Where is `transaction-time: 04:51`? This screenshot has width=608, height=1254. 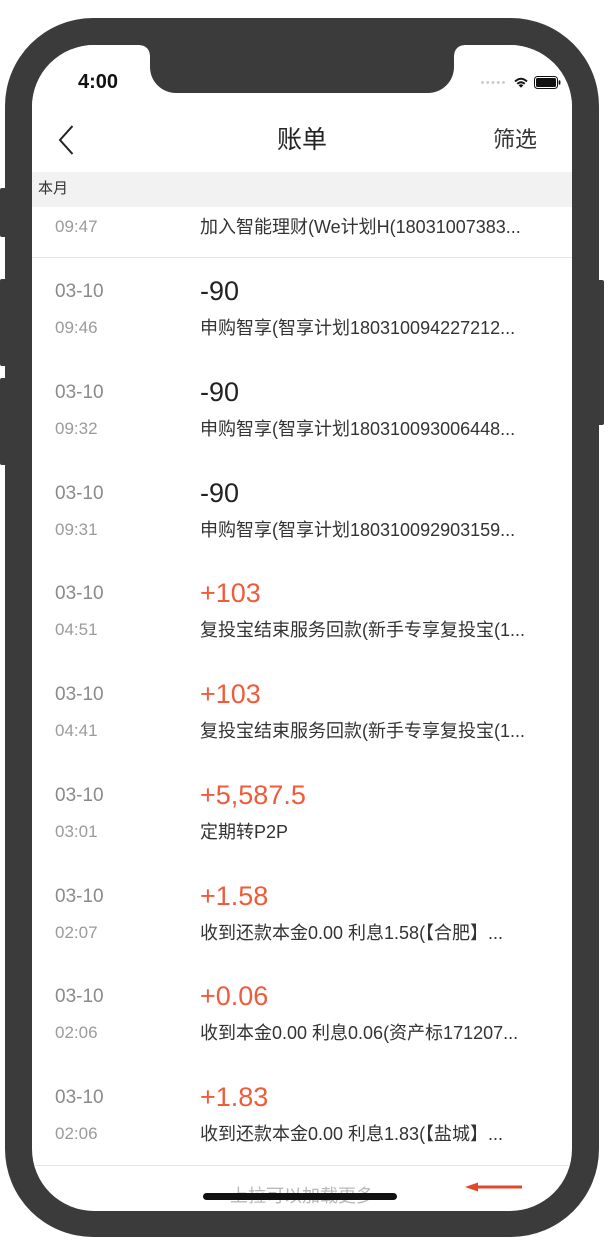 transaction-time: 04:51 is located at coordinates (76, 630).